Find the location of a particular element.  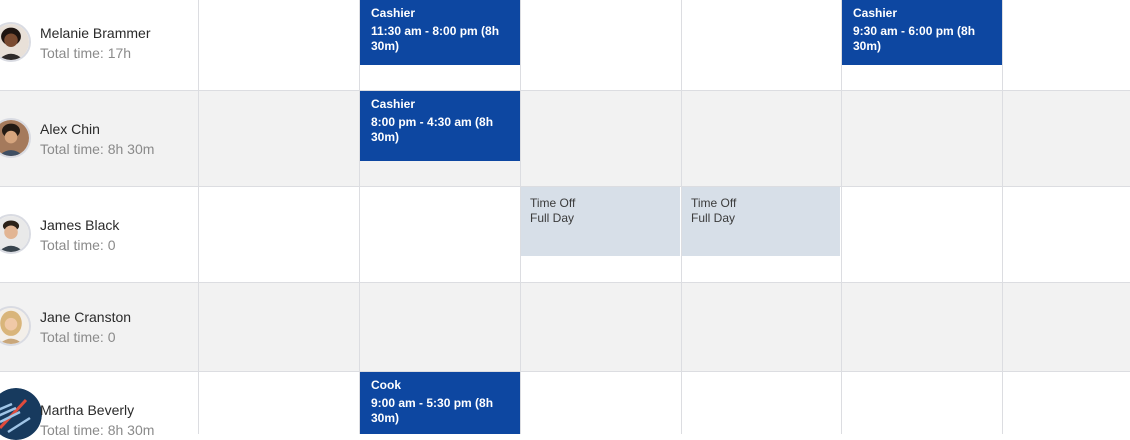

employee-cell: Melanie Brammer Total time: 17h is located at coordinates (99, 45).